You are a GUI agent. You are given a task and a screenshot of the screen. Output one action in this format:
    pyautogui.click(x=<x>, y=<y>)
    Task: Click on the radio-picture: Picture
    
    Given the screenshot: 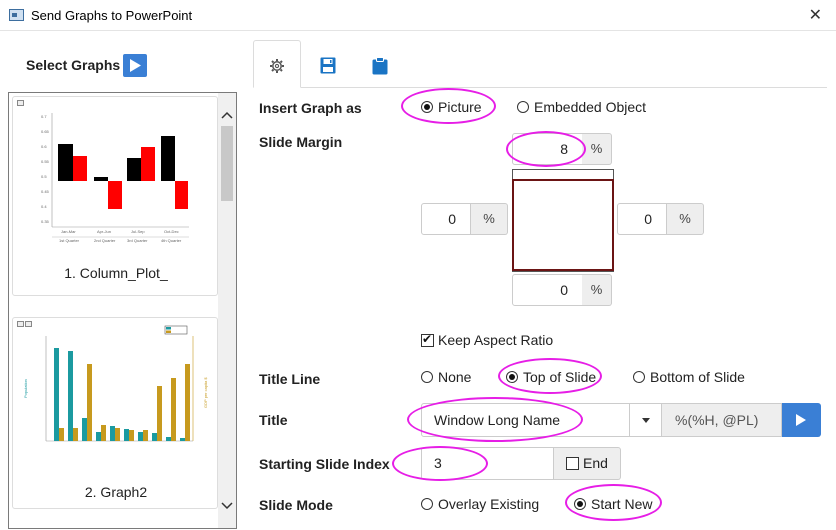 What is the action you would take?
    pyautogui.click(x=451, y=107)
    